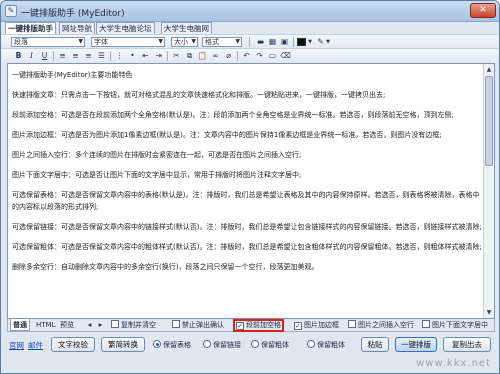 The image size is (500, 374). What do you see at coordinates (30, 28) in the screenshot?
I see `tab-editor: 一键排版助手` at bounding box center [30, 28].